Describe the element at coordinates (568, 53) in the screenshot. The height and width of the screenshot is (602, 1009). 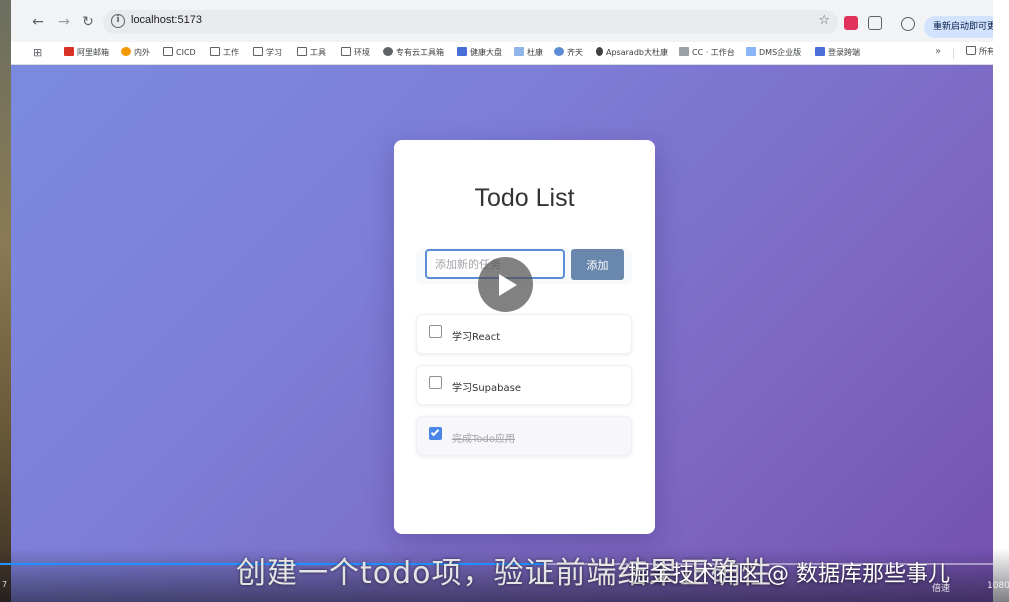
I see `bookmark-item: 齐天` at that location.